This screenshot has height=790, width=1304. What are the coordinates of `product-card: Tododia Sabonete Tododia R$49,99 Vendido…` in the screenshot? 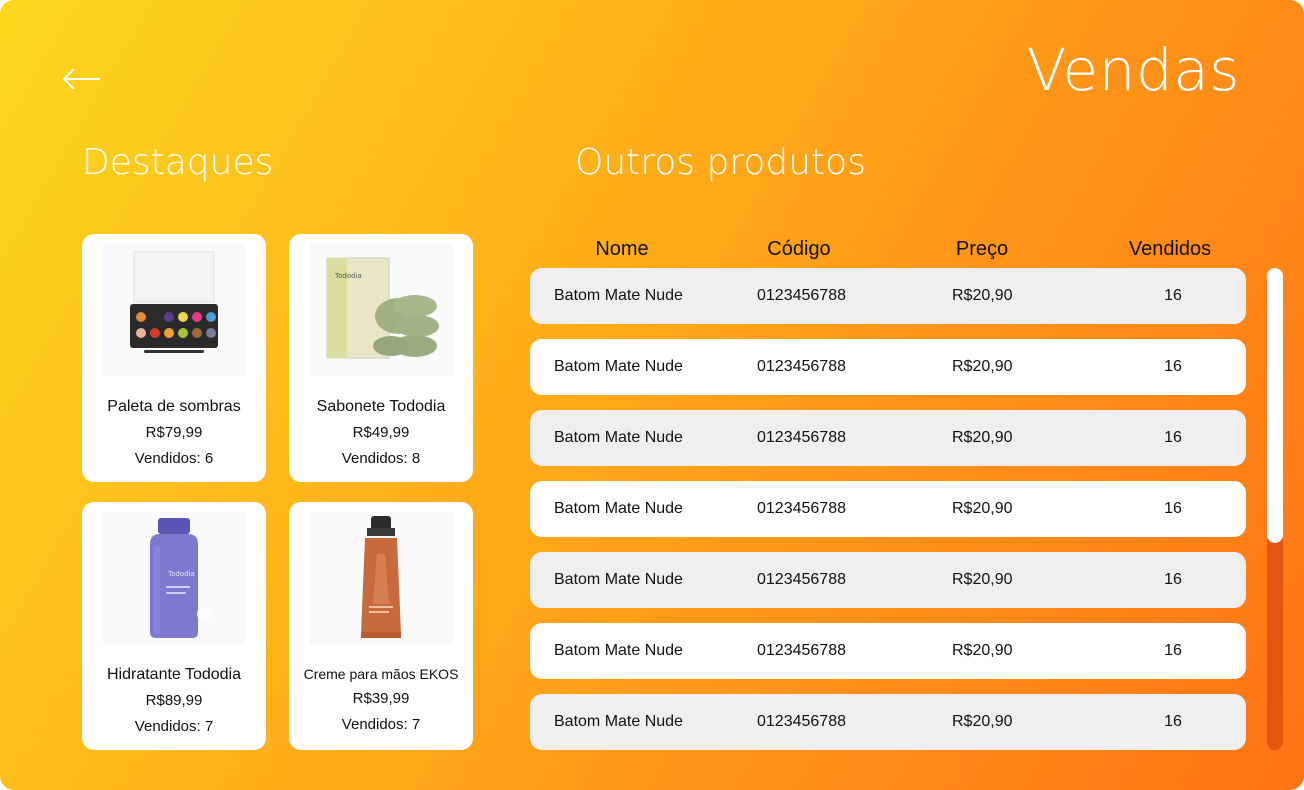 It's located at (381, 358).